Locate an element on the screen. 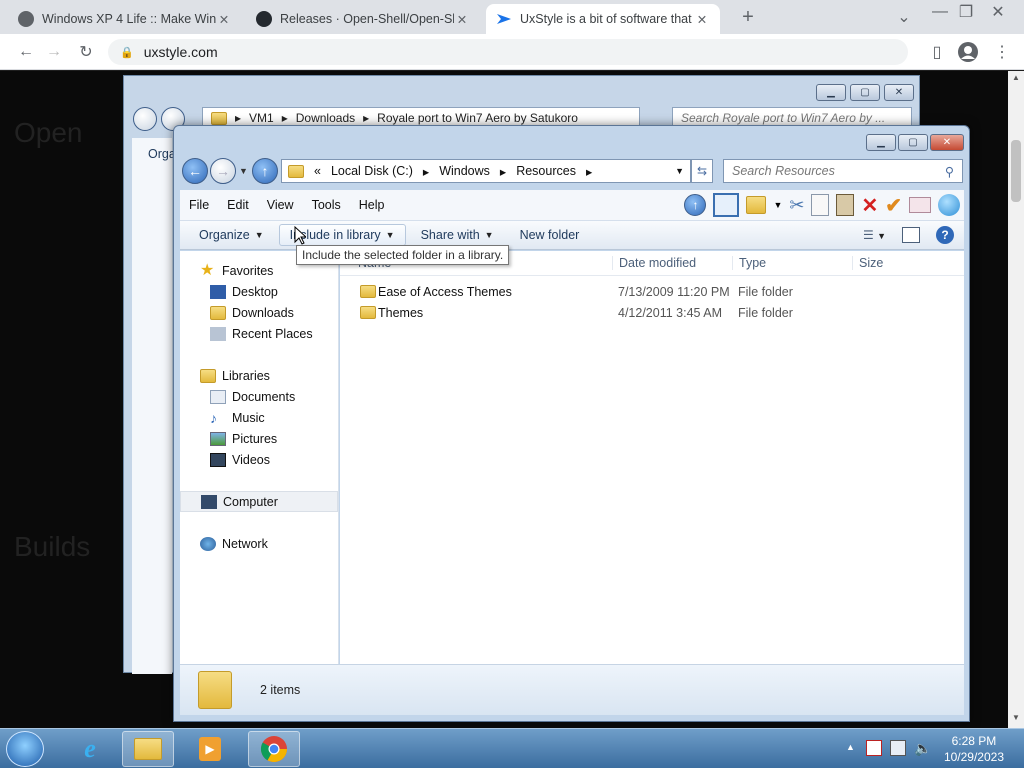  scrollbar-thumb is located at coordinates (1016, 171).